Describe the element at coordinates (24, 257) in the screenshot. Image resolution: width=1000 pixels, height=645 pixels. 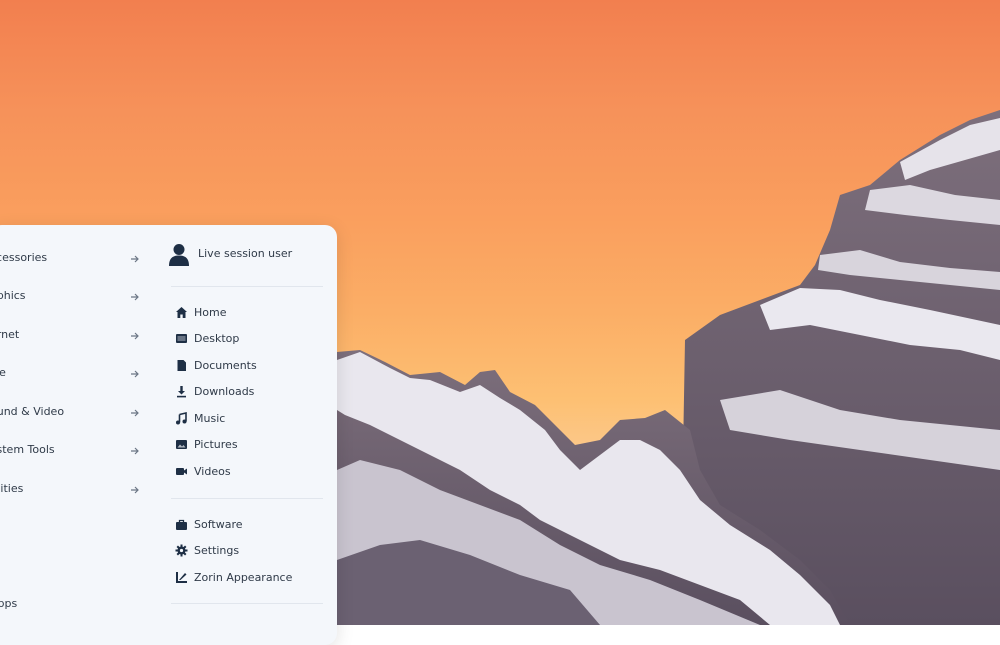
I see `category-label: ccessories` at that location.